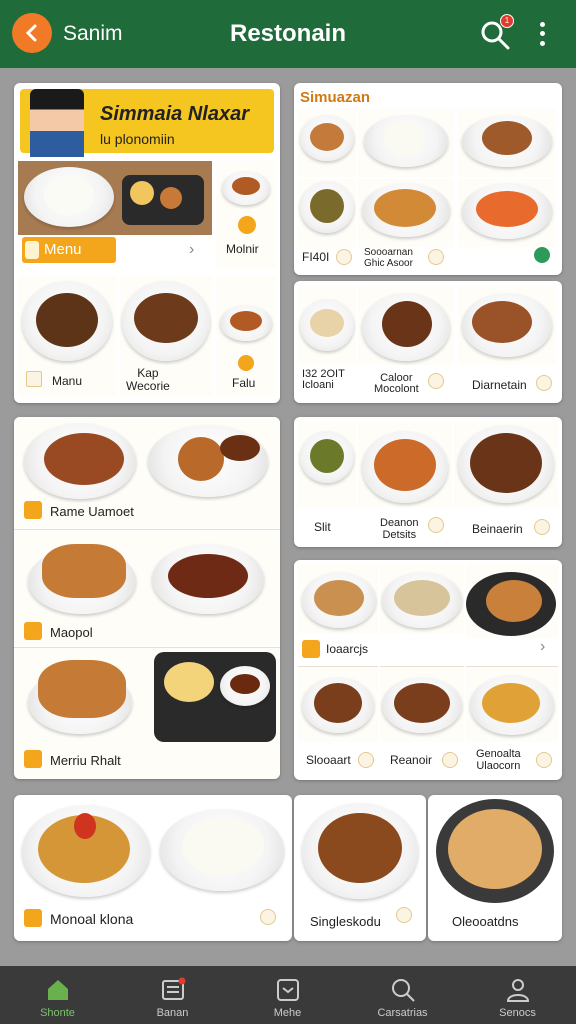  I want to click on food-label: Beinaerin, so click(497, 529).